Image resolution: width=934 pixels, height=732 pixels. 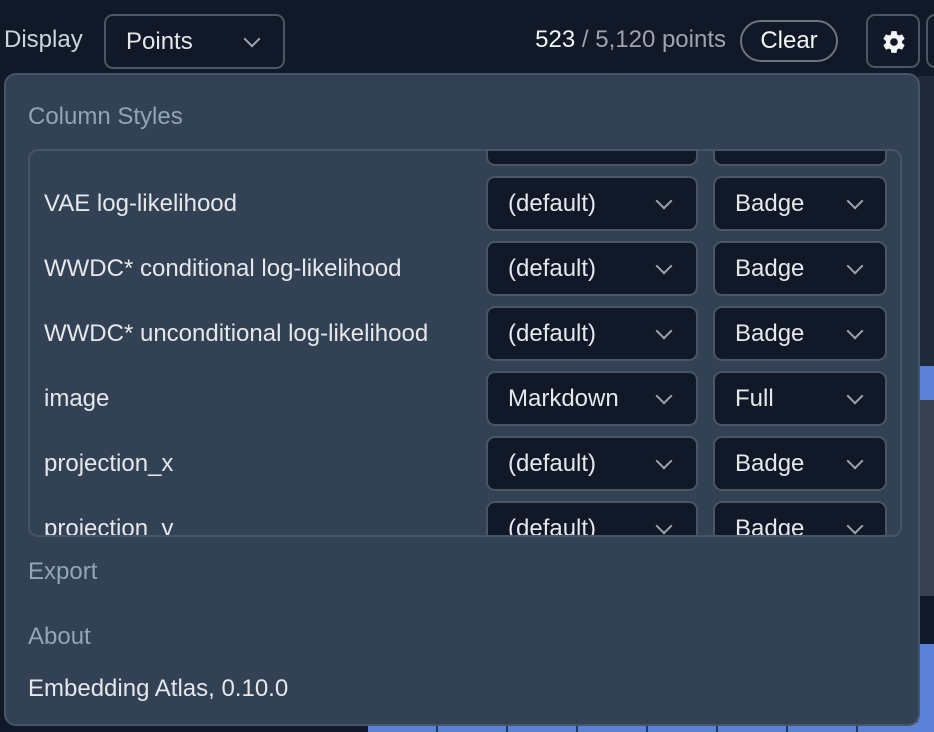 What do you see at coordinates (754, 398) in the screenshot?
I see `column-display-value: Full` at bounding box center [754, 398].